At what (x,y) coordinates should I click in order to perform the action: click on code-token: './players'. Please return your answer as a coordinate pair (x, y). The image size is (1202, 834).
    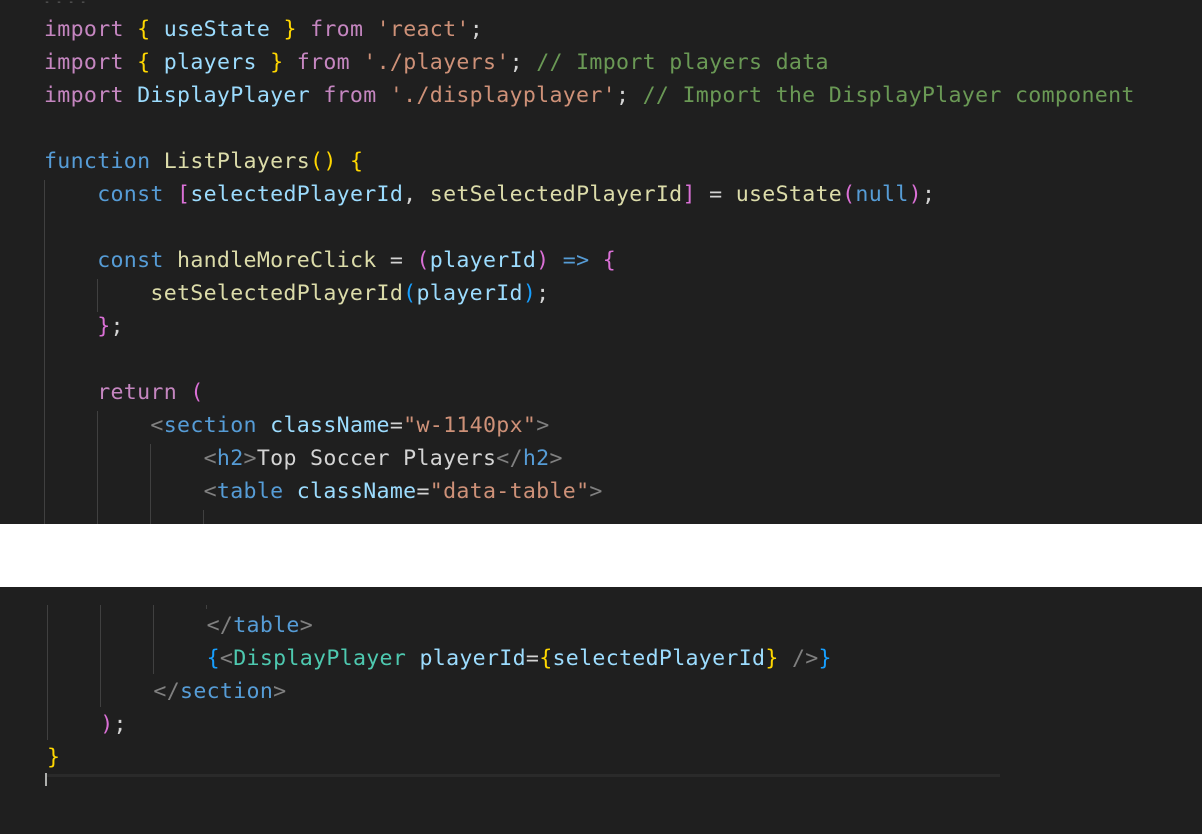
    Looking at the image, I should click on (436, 62).